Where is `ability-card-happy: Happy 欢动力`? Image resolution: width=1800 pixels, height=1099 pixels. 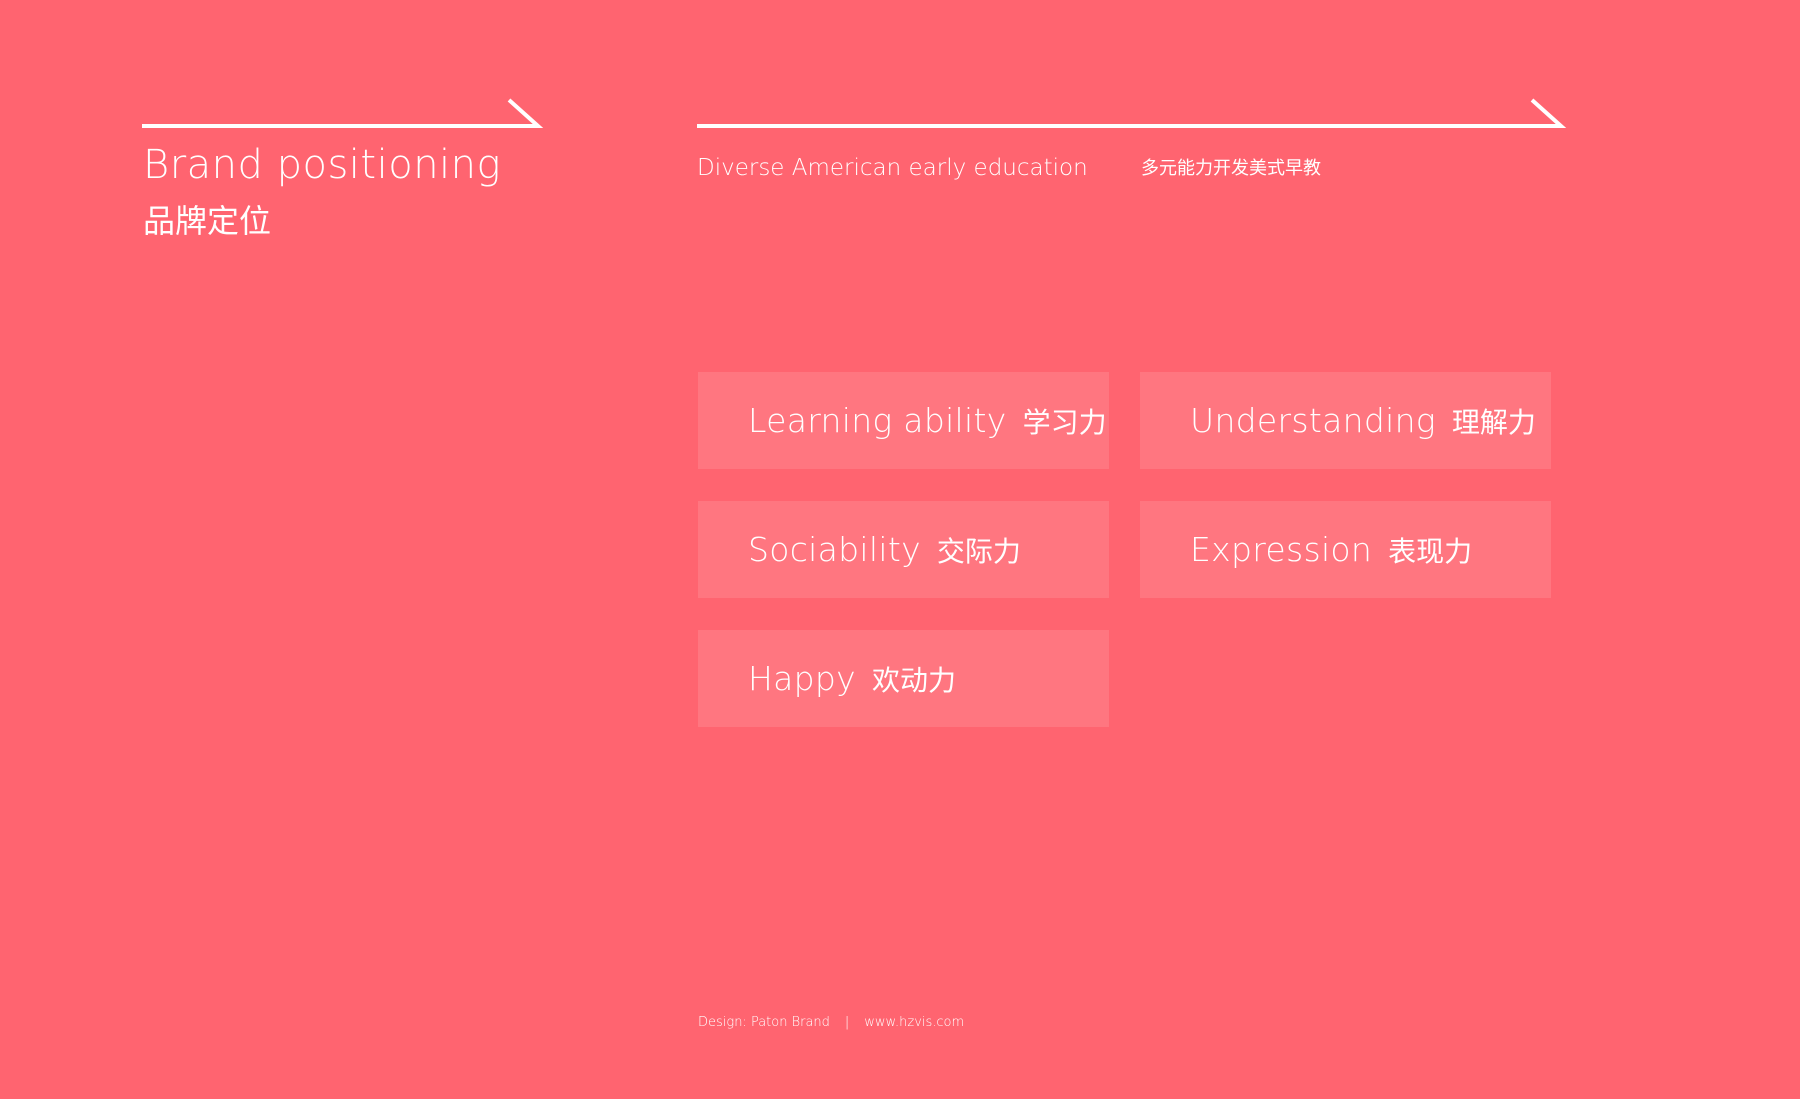 ability-card-happy: Happy 欢动力 is located at coordinates (903, 678).